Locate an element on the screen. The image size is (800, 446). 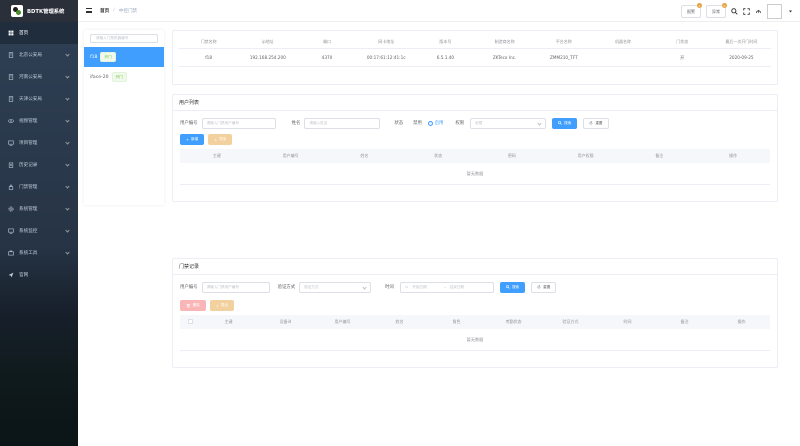
fullscreen-icon is located at coordinates (746, 11).